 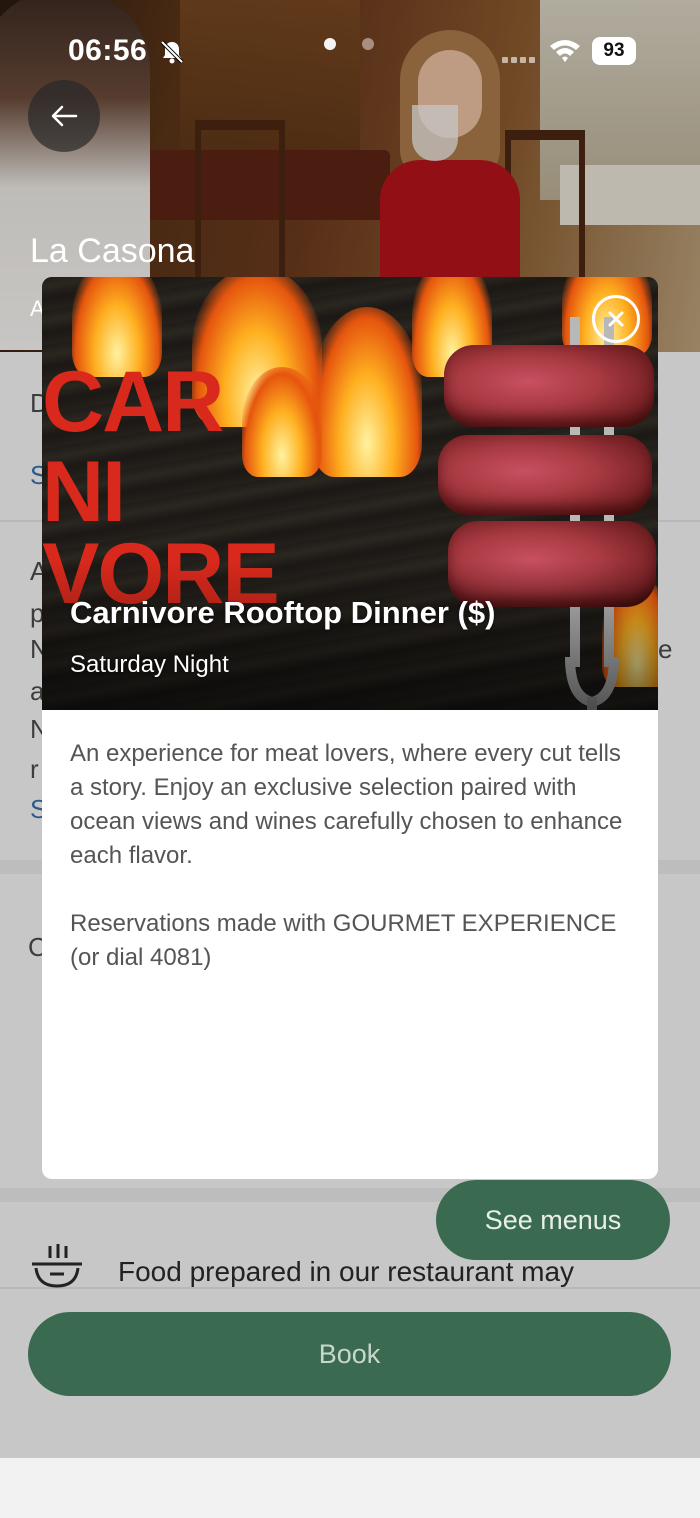 I want to click on home-indicator-area, so click(x=350, y=1488).